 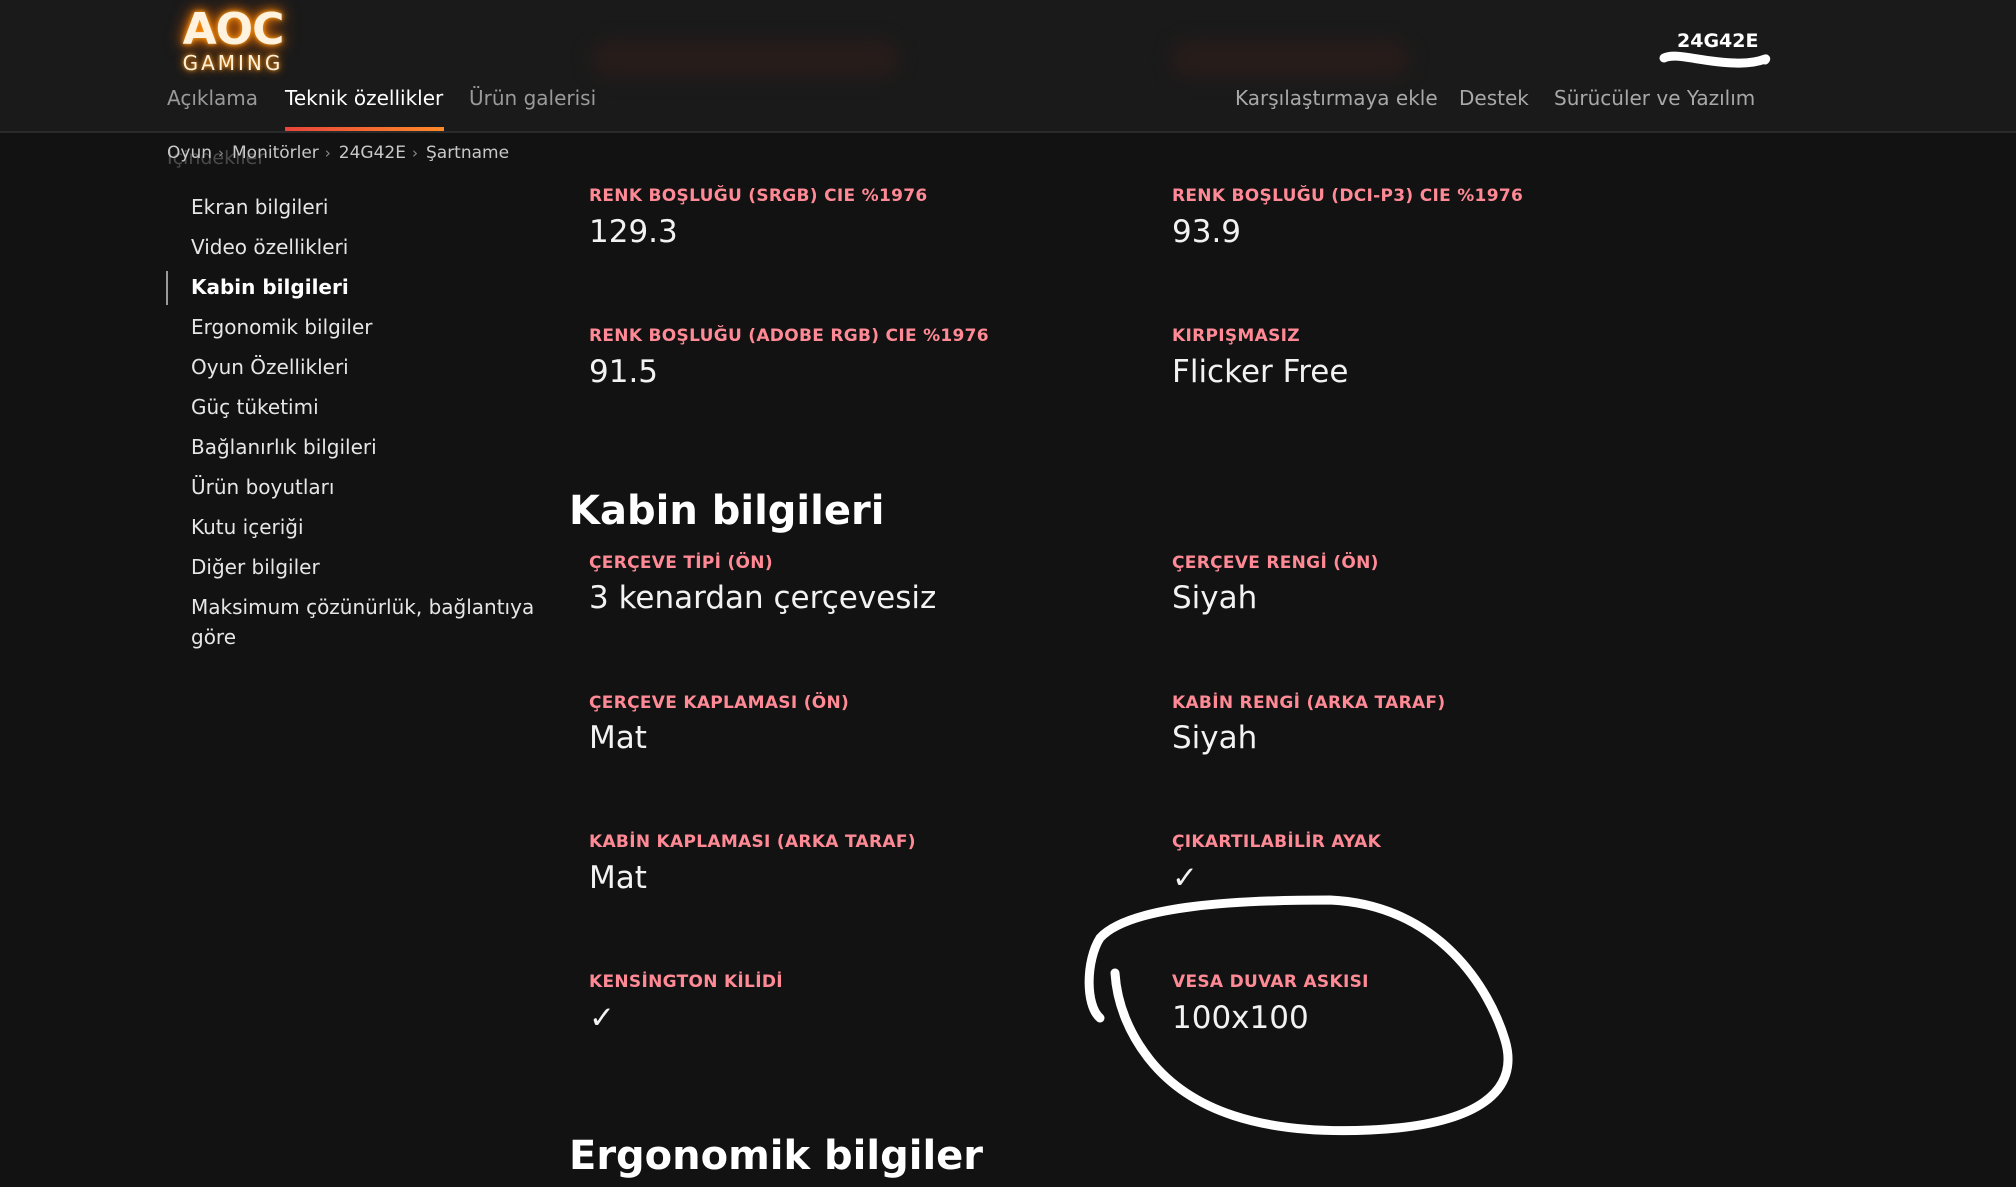 I want to click on breadcrumb-item: Oyun, so click(x=189, y=153).